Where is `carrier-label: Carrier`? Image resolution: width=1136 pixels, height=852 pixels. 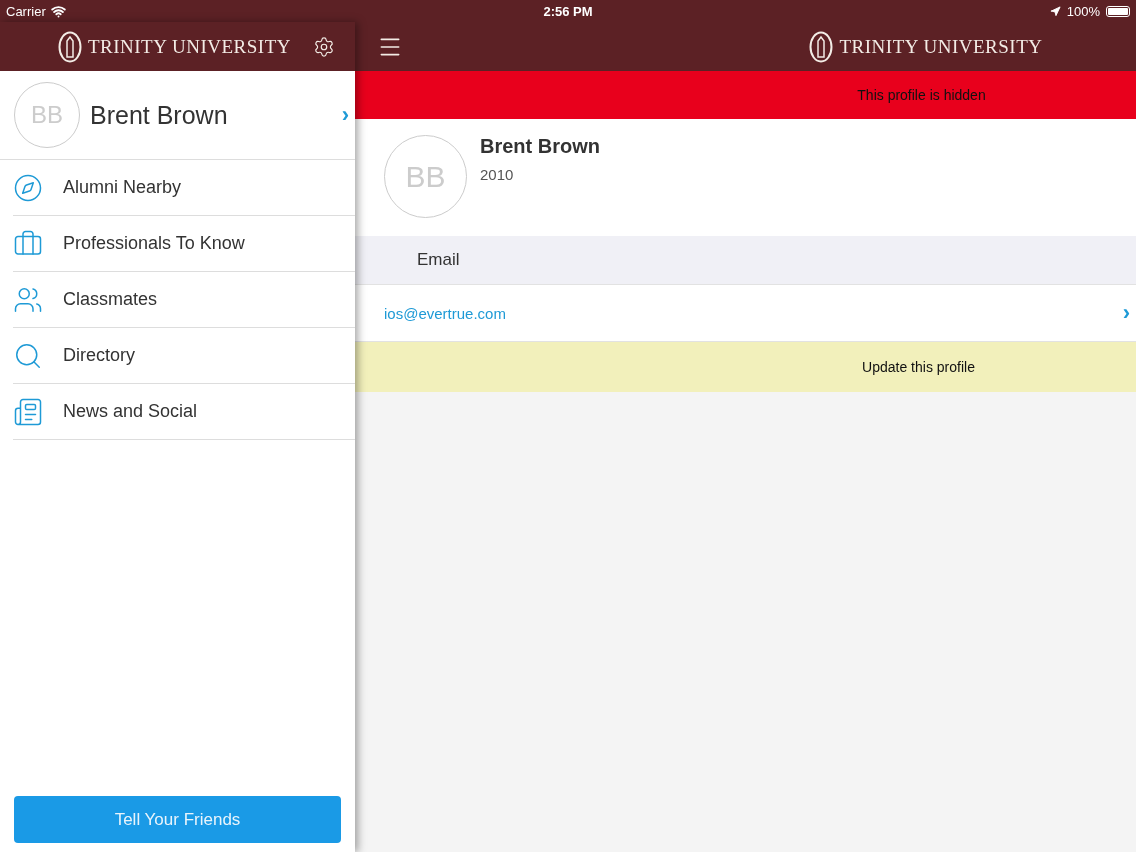 carrier-label: Carrier is located at coordinates (26, 11).